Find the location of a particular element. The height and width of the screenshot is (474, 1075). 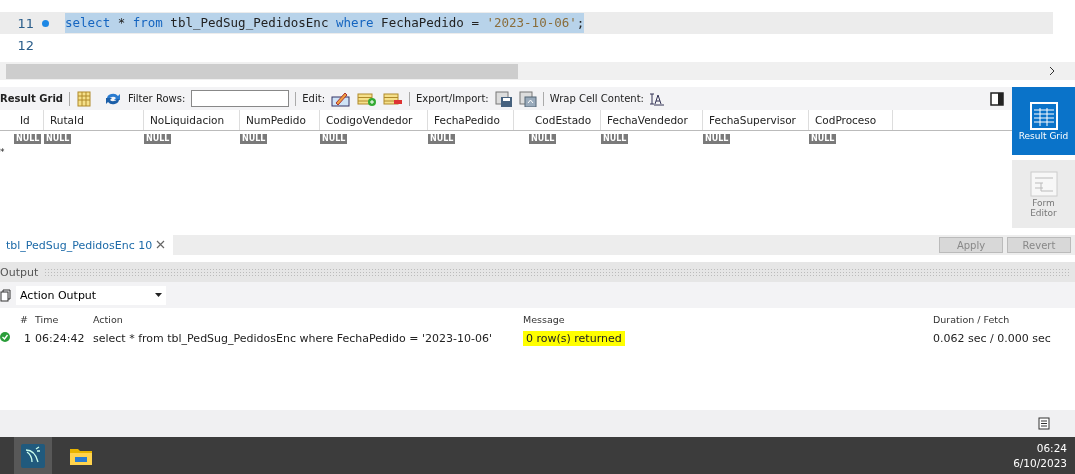

output-column-header: Time is located at coordinates (64, 319).